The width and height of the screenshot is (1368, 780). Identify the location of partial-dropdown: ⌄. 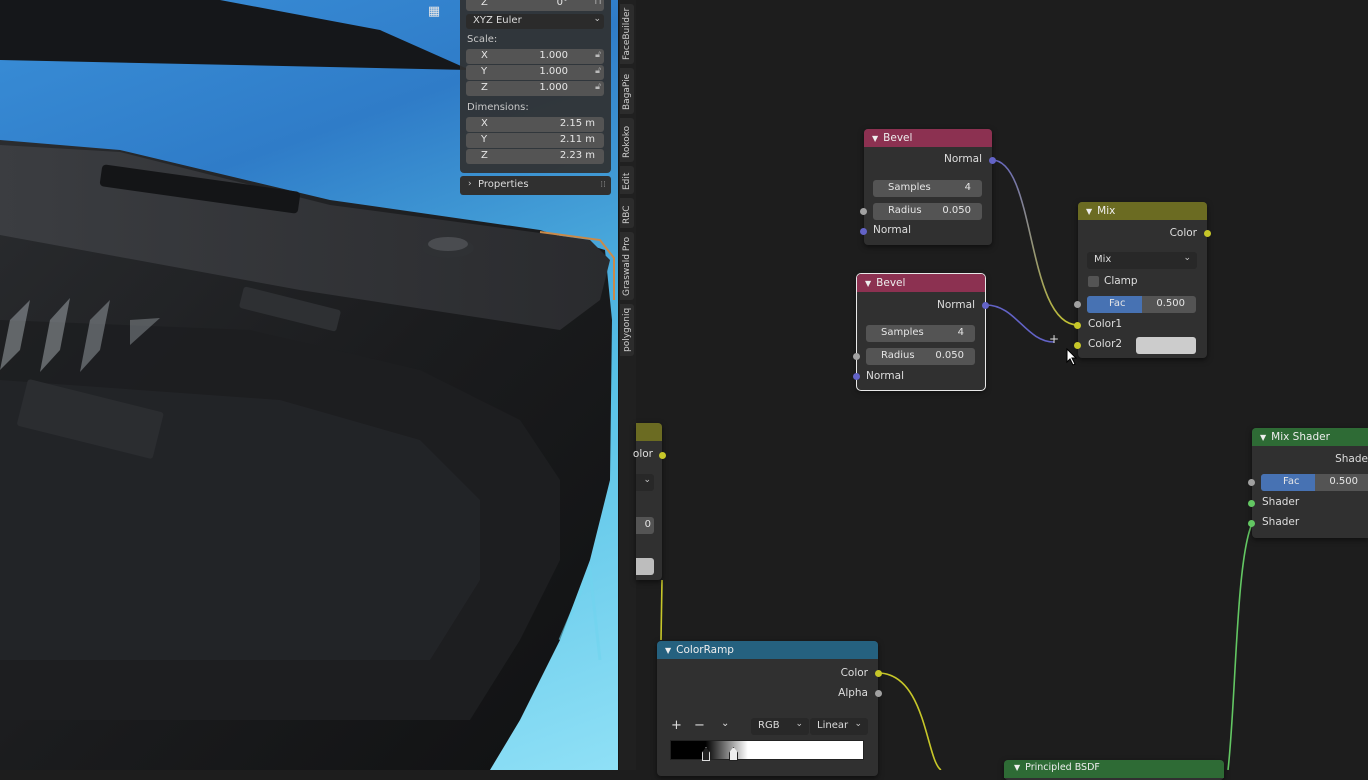
(645, 482).